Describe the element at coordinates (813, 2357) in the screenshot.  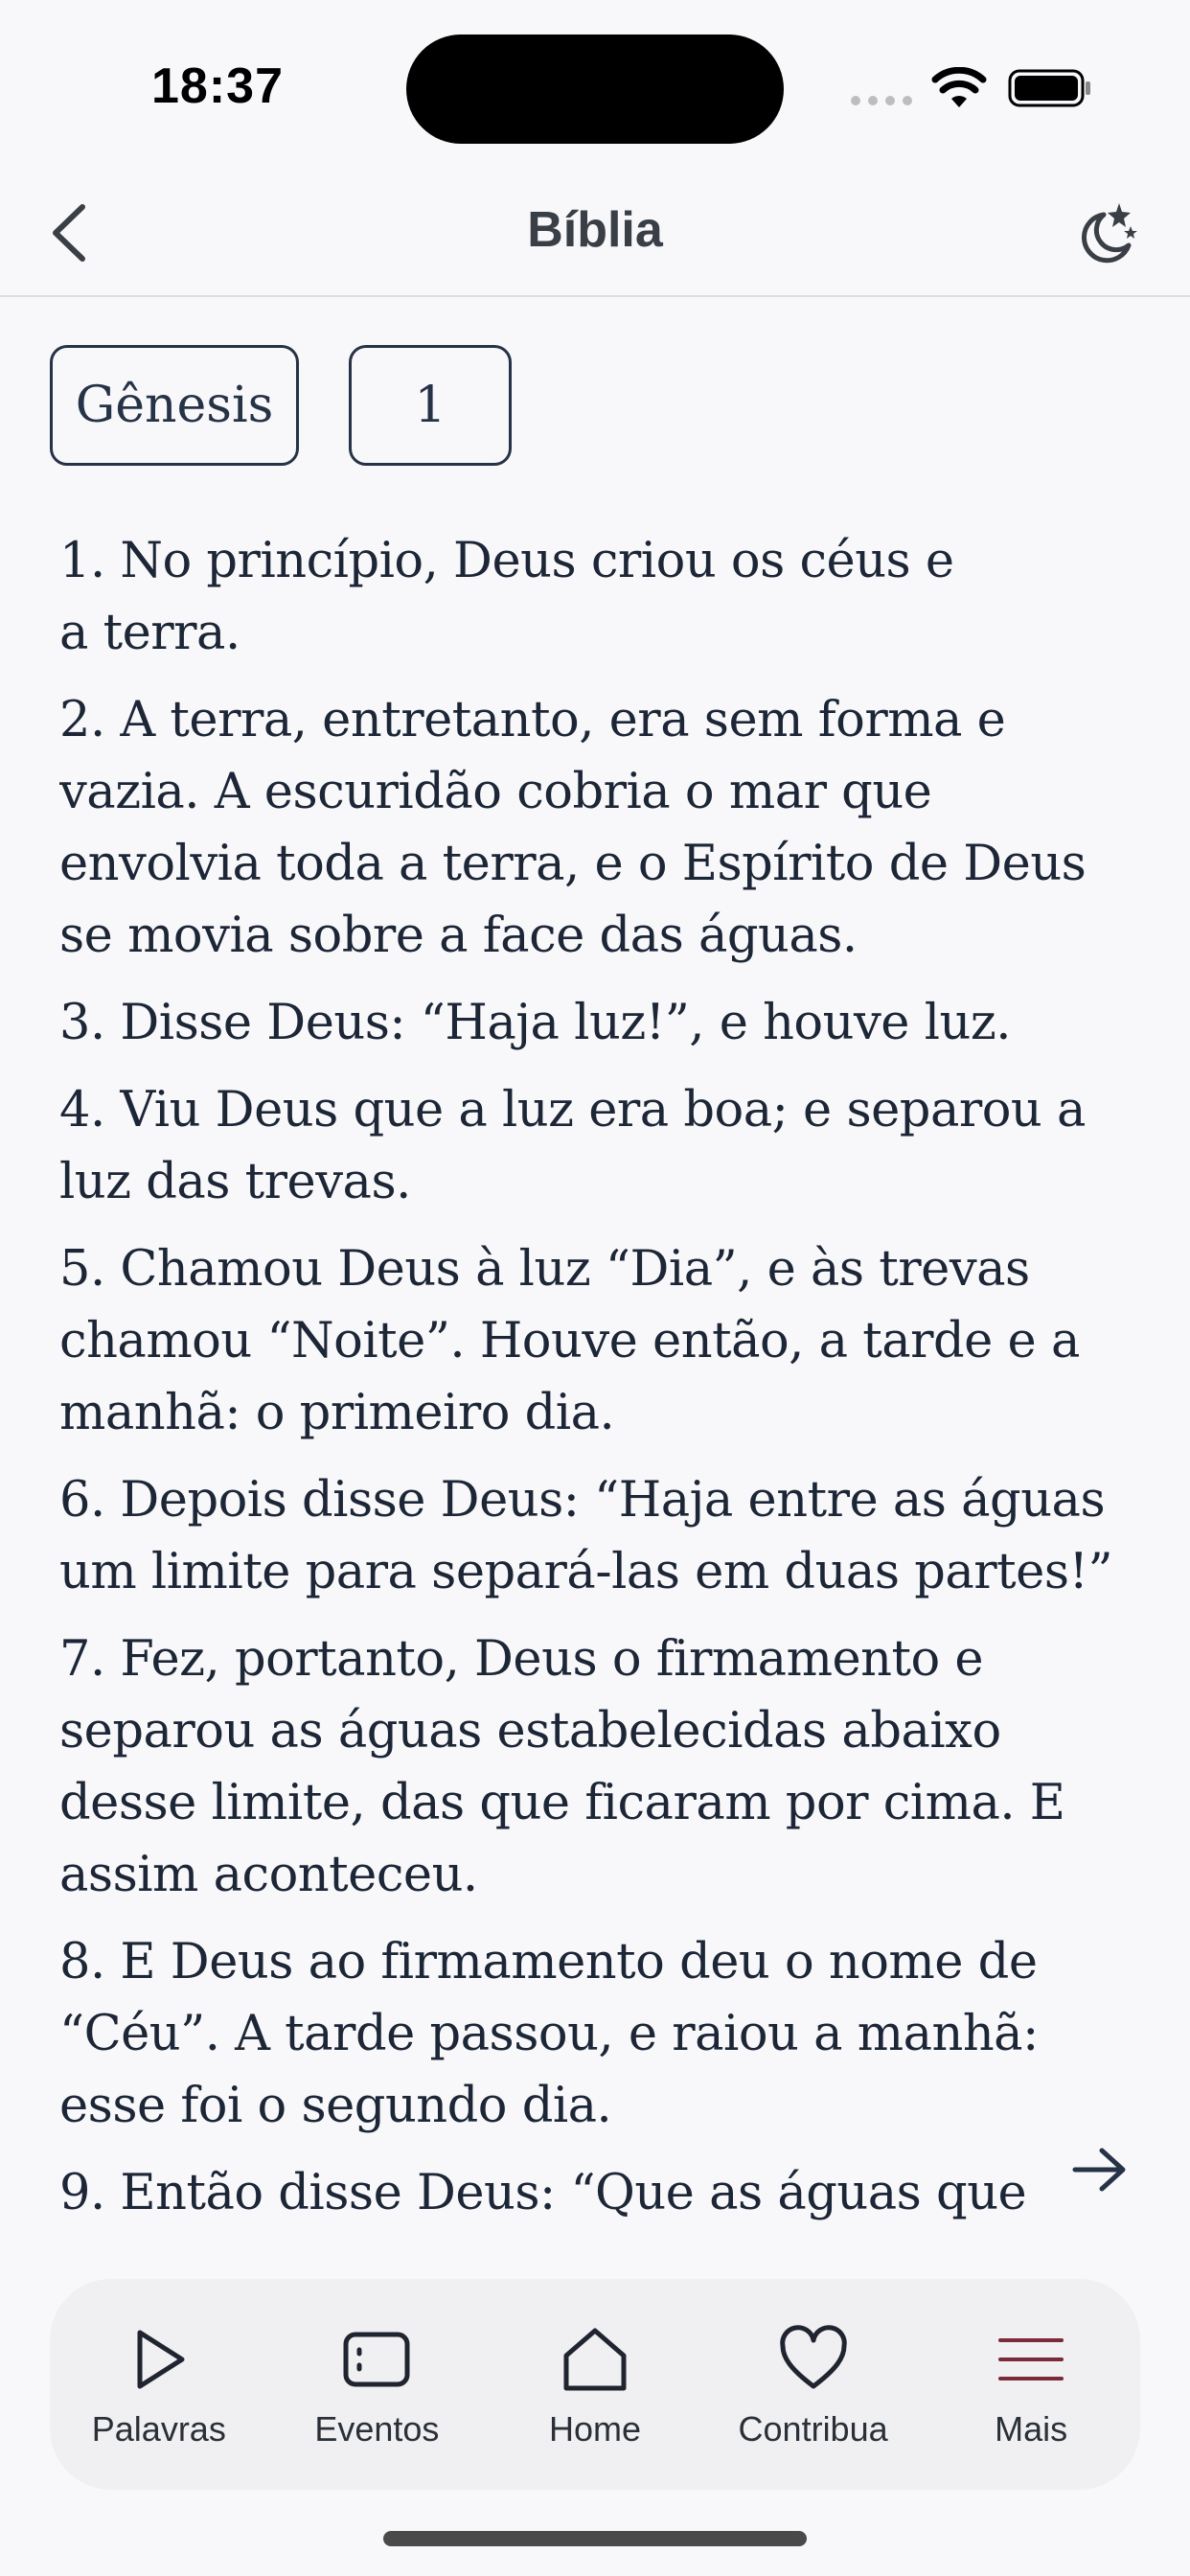
I see `heart-icon` at that location.